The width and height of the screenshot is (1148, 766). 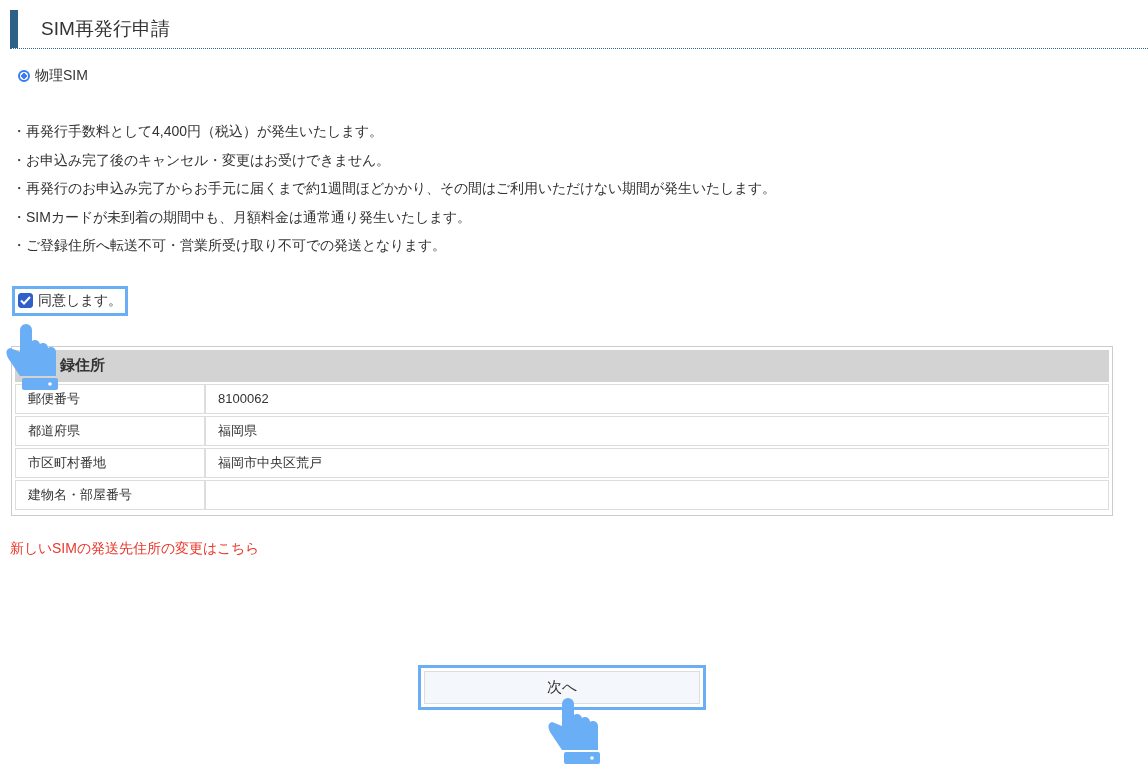 I want to click on change-address-link: 新しいSIMの発送先住所の変更はこちら, so click(x=134, y=548).